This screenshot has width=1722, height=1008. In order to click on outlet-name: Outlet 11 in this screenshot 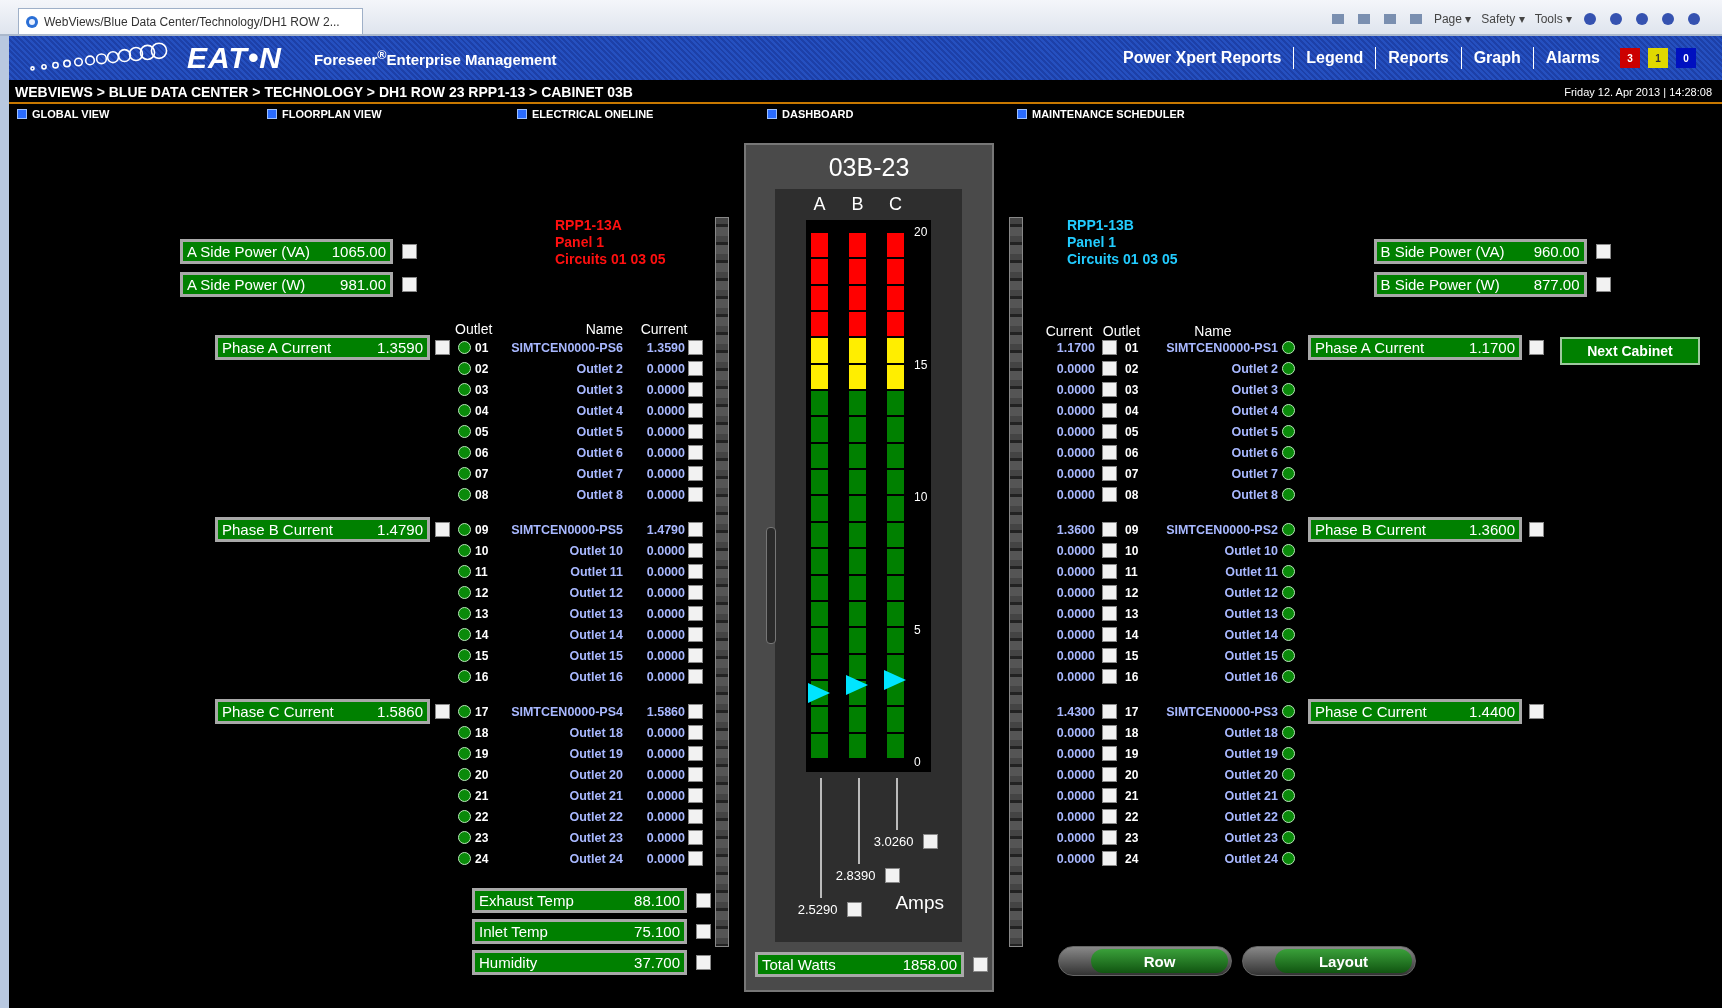, I will do `click(560, 571)`.